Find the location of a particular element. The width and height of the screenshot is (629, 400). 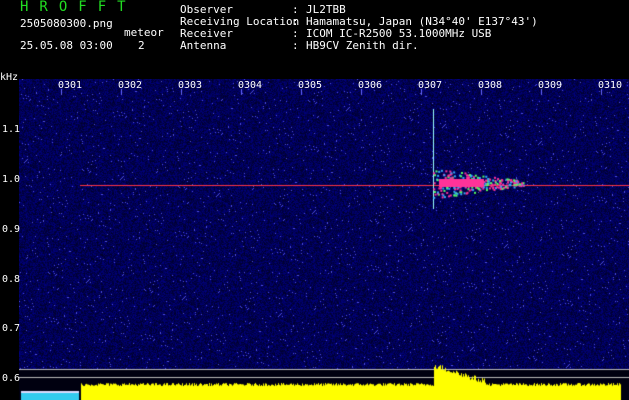

y-tick-label: 0.7 is located at coordinates (11, 328).